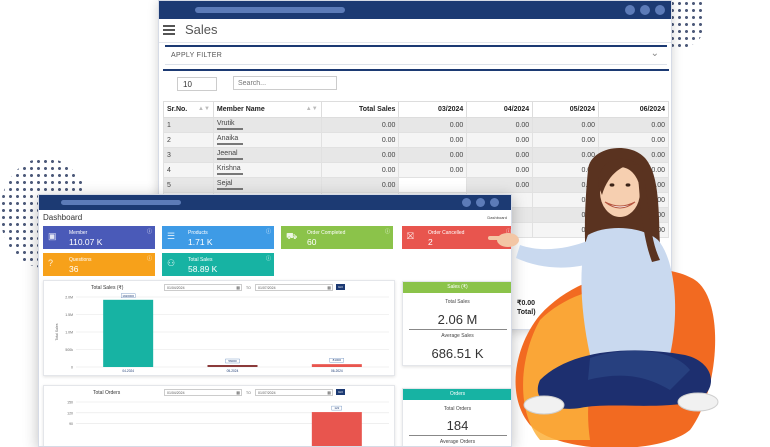  Describe the element at coordinates (188, 155) in the screenshot. I see `cell-sr: 3` at that location.